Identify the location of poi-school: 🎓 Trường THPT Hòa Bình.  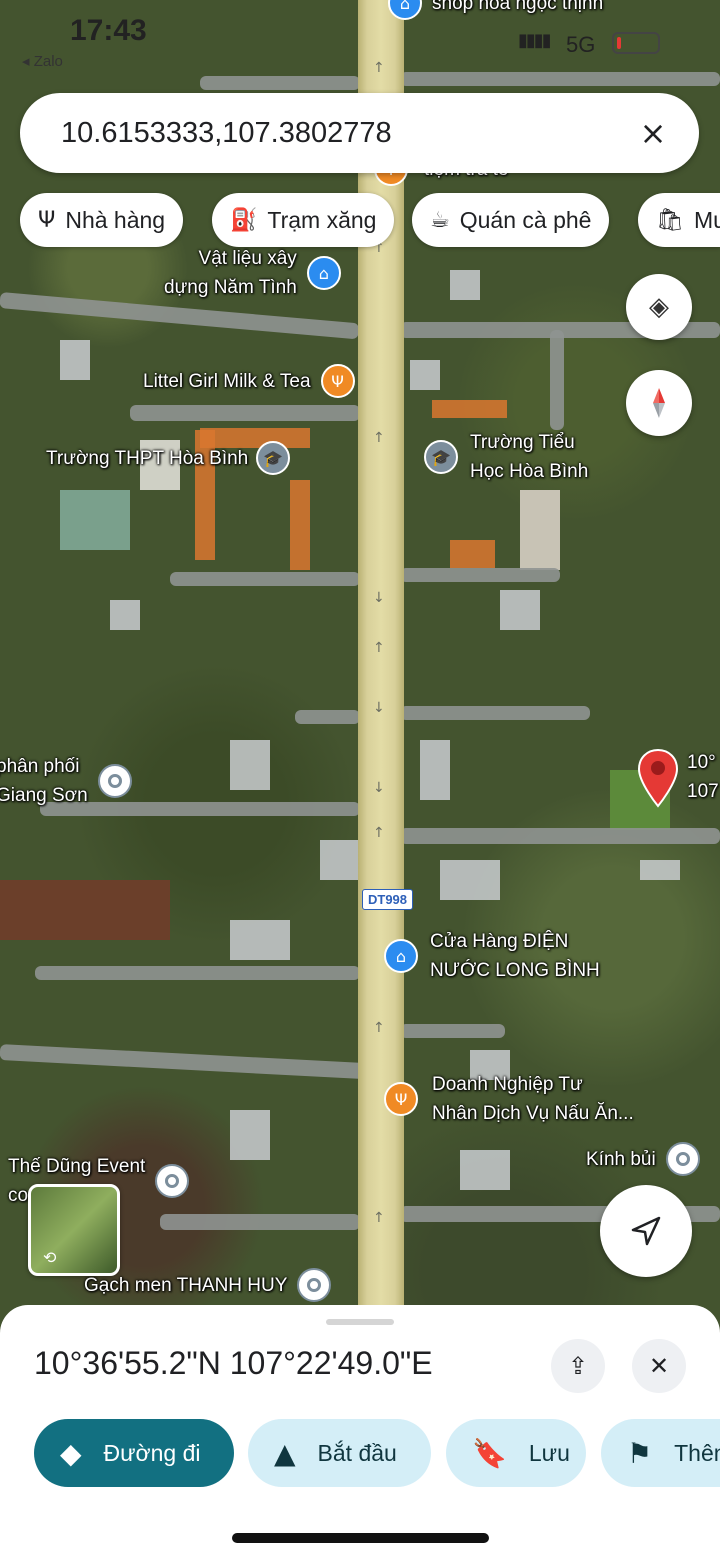
(168, 458).